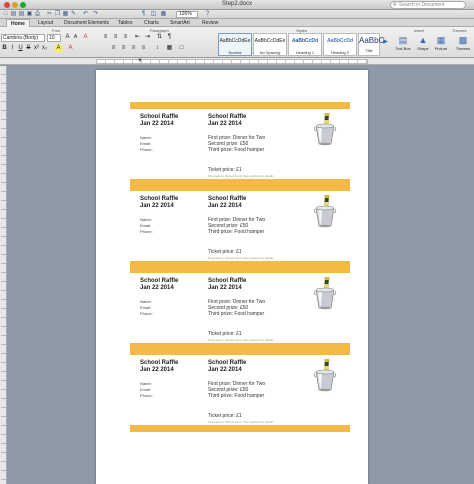 The width and height of the screenshot is (474, 484). I want to click on tab-smartart: SmartArt, so click(180, 23).